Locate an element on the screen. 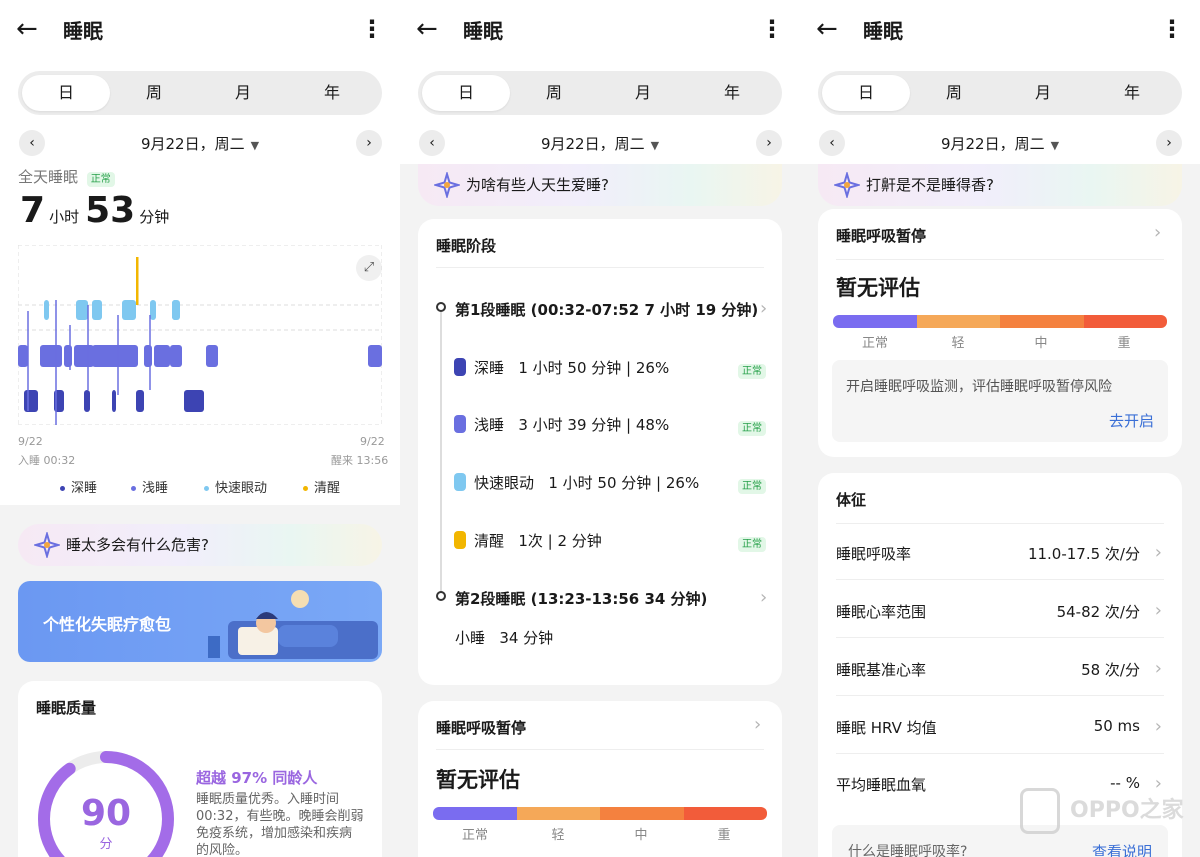 This screenshot has width=1200, height=857. watermark-logo is located at coordinates (1040, 811).